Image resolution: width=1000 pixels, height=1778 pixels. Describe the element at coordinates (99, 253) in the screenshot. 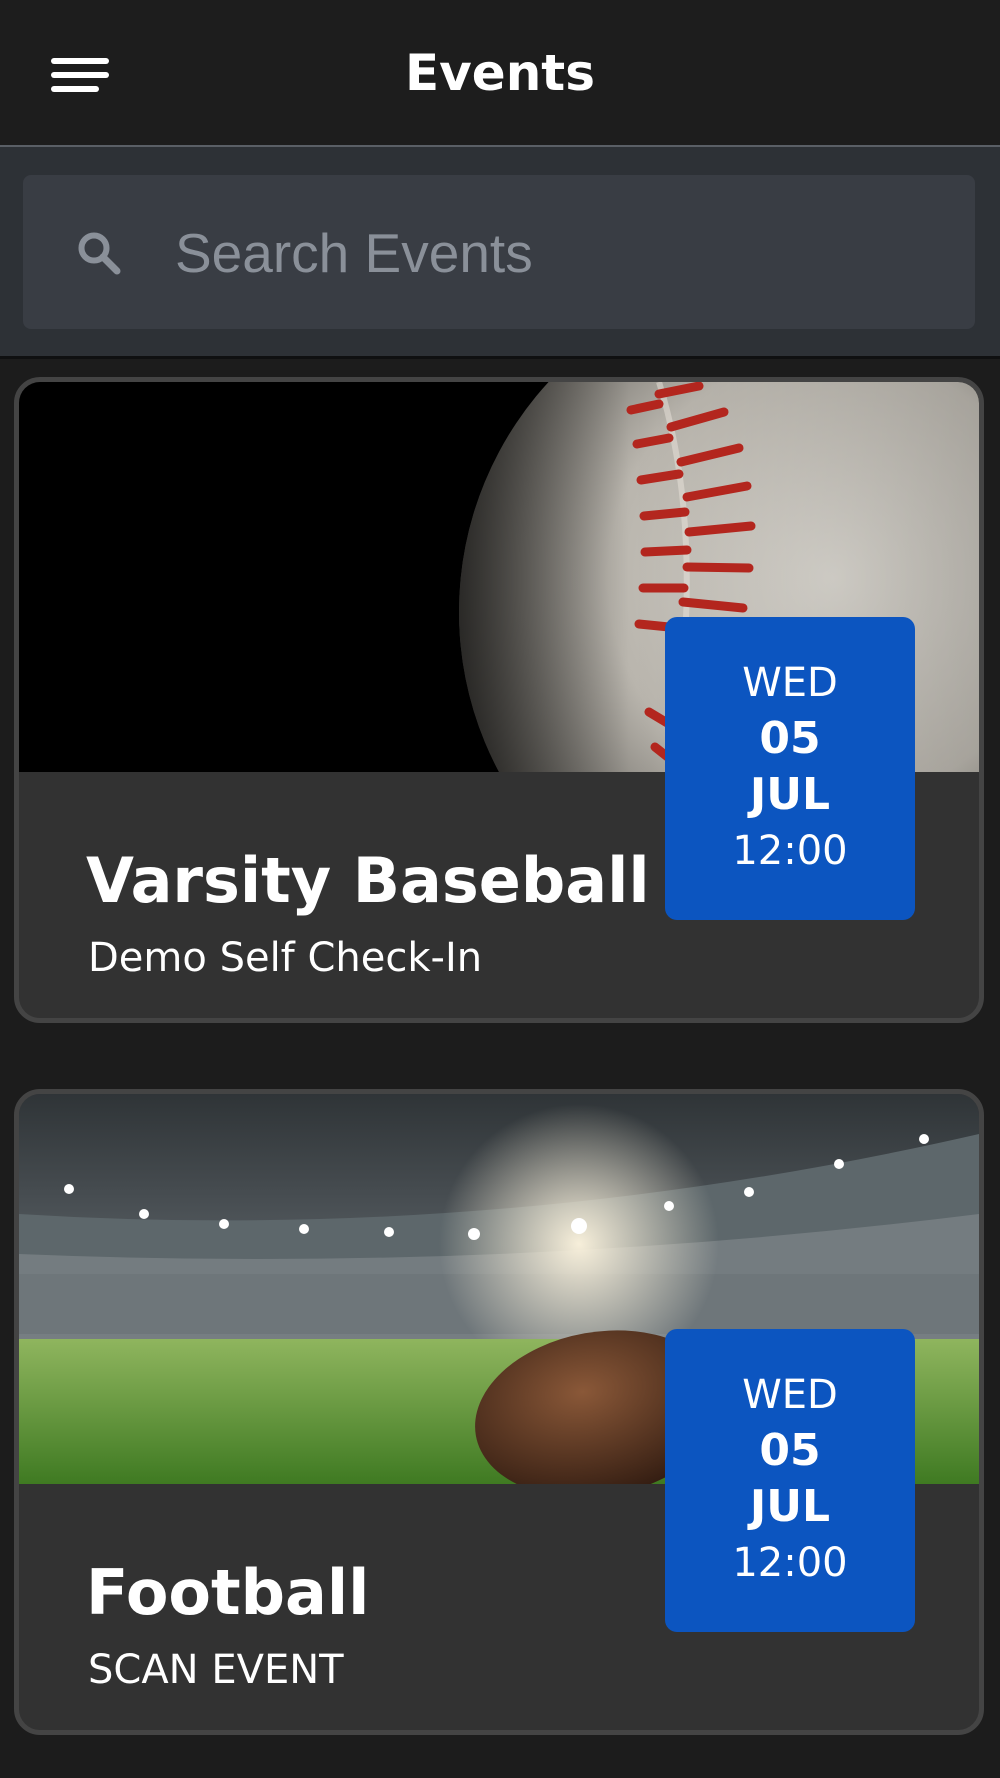

I see `search-icon` at that location.